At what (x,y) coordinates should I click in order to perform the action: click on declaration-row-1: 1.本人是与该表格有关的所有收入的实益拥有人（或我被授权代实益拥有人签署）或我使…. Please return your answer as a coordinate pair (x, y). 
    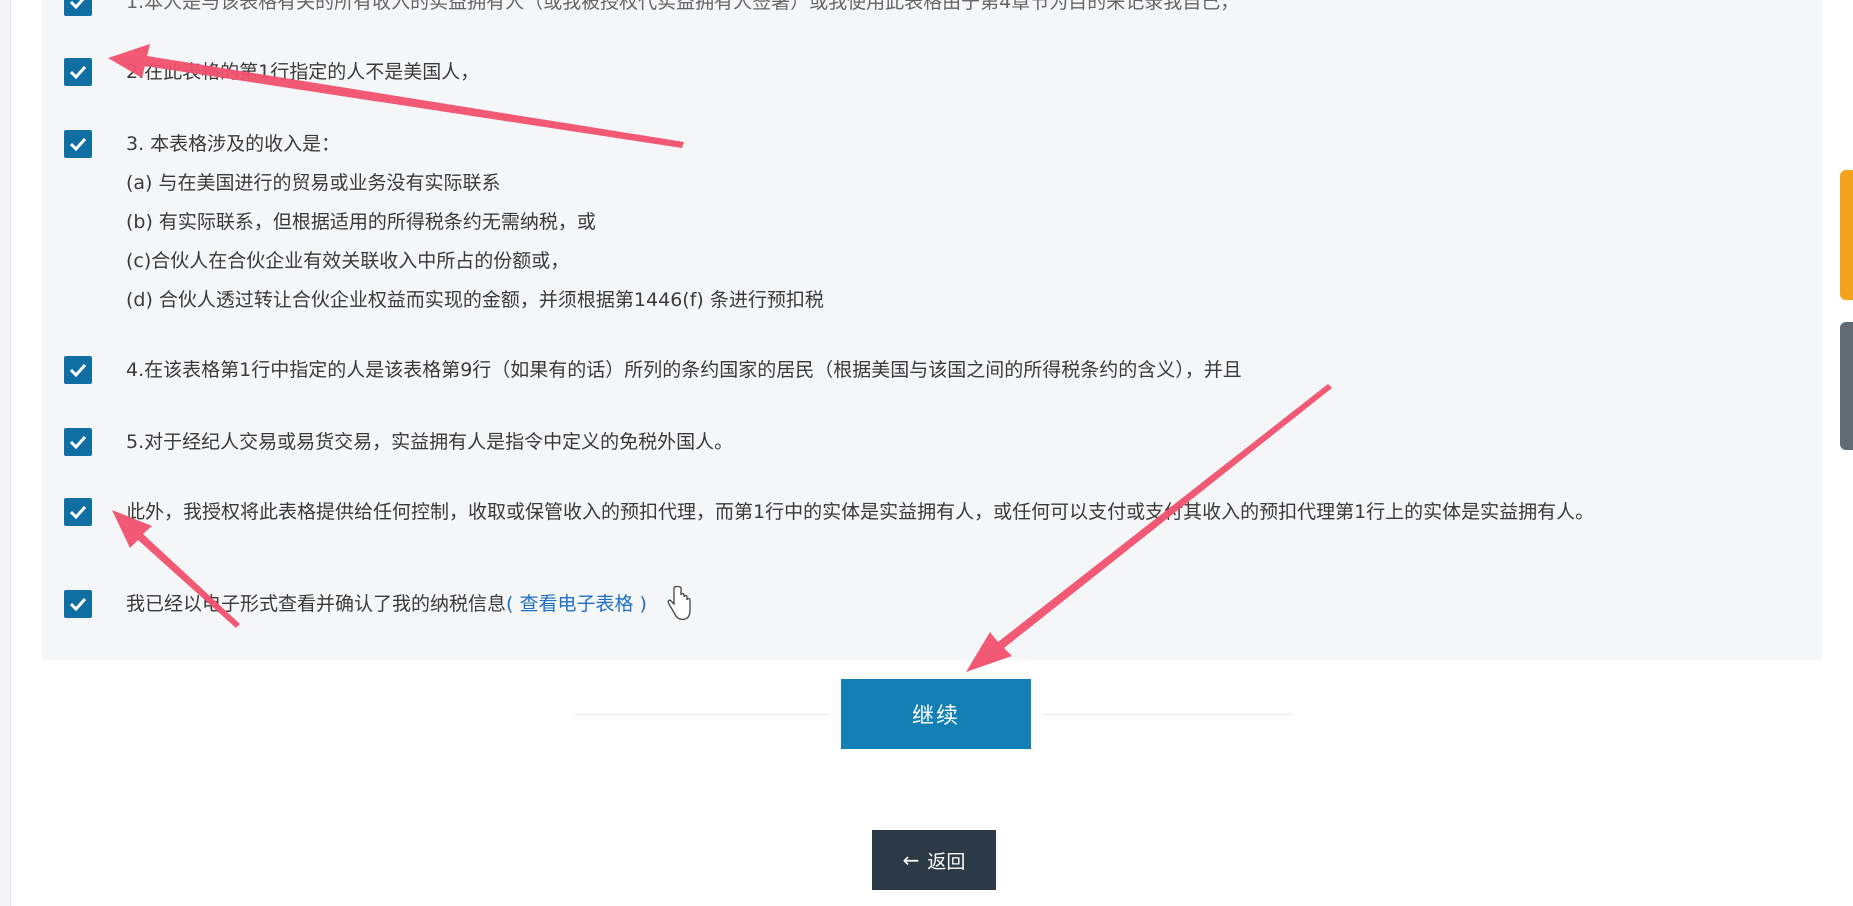
    Looking at the image, I should click on (651, 11).